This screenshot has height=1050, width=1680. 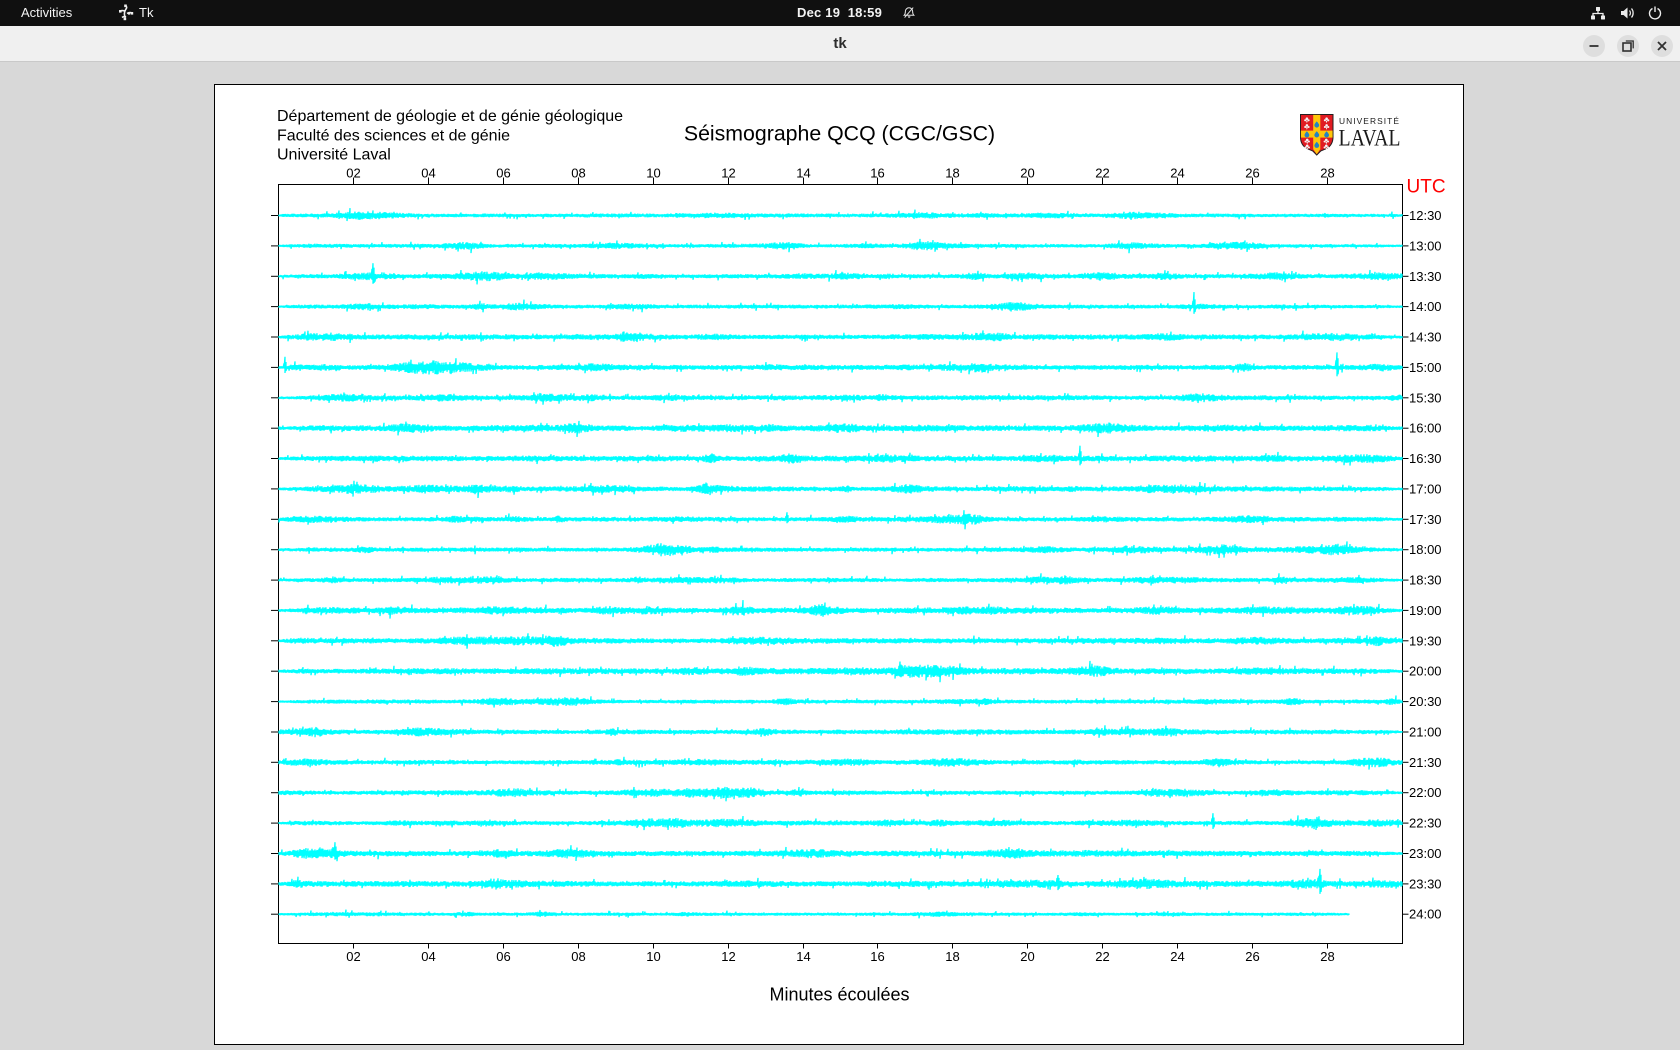 I want to click on svg-text: LAVAL, so click(x=1370, y=138).